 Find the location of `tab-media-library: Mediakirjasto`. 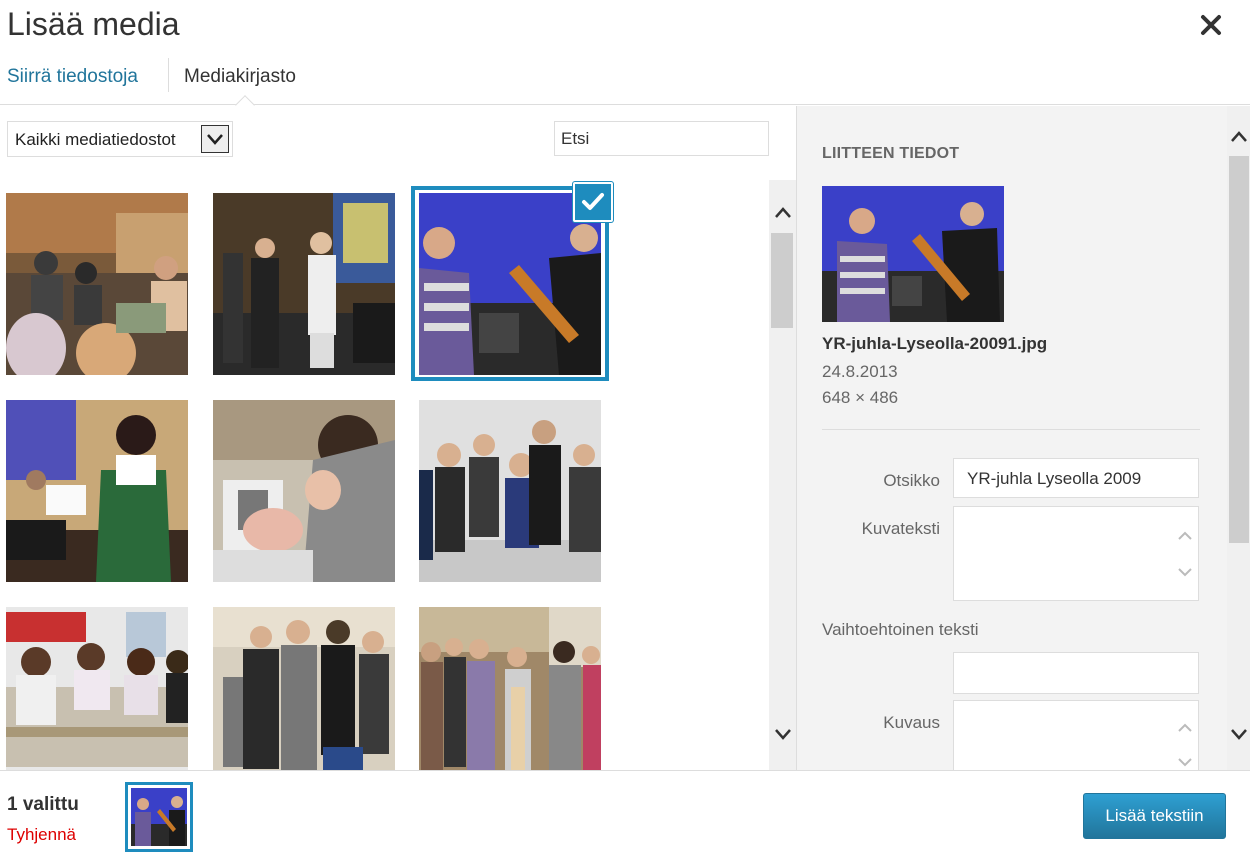

tab-media-library: Mediakirjasto is located at coordinates (240, 77).